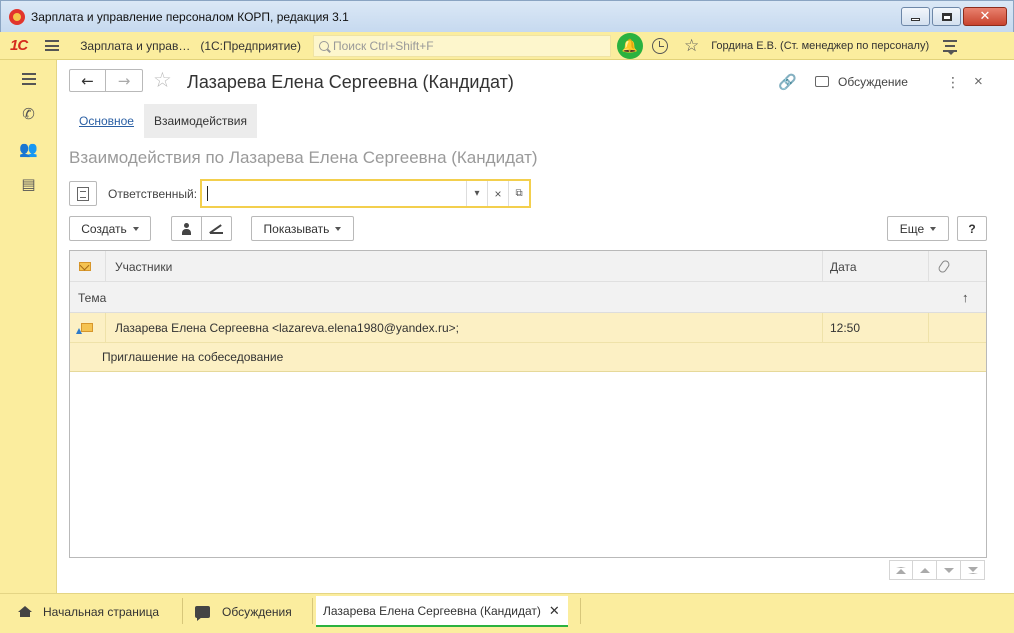 This screenshot has height=633, width=1014. Describe the element at coordinates (84, 328) in the screenshot. I see `incoming-email-icon` at that location.